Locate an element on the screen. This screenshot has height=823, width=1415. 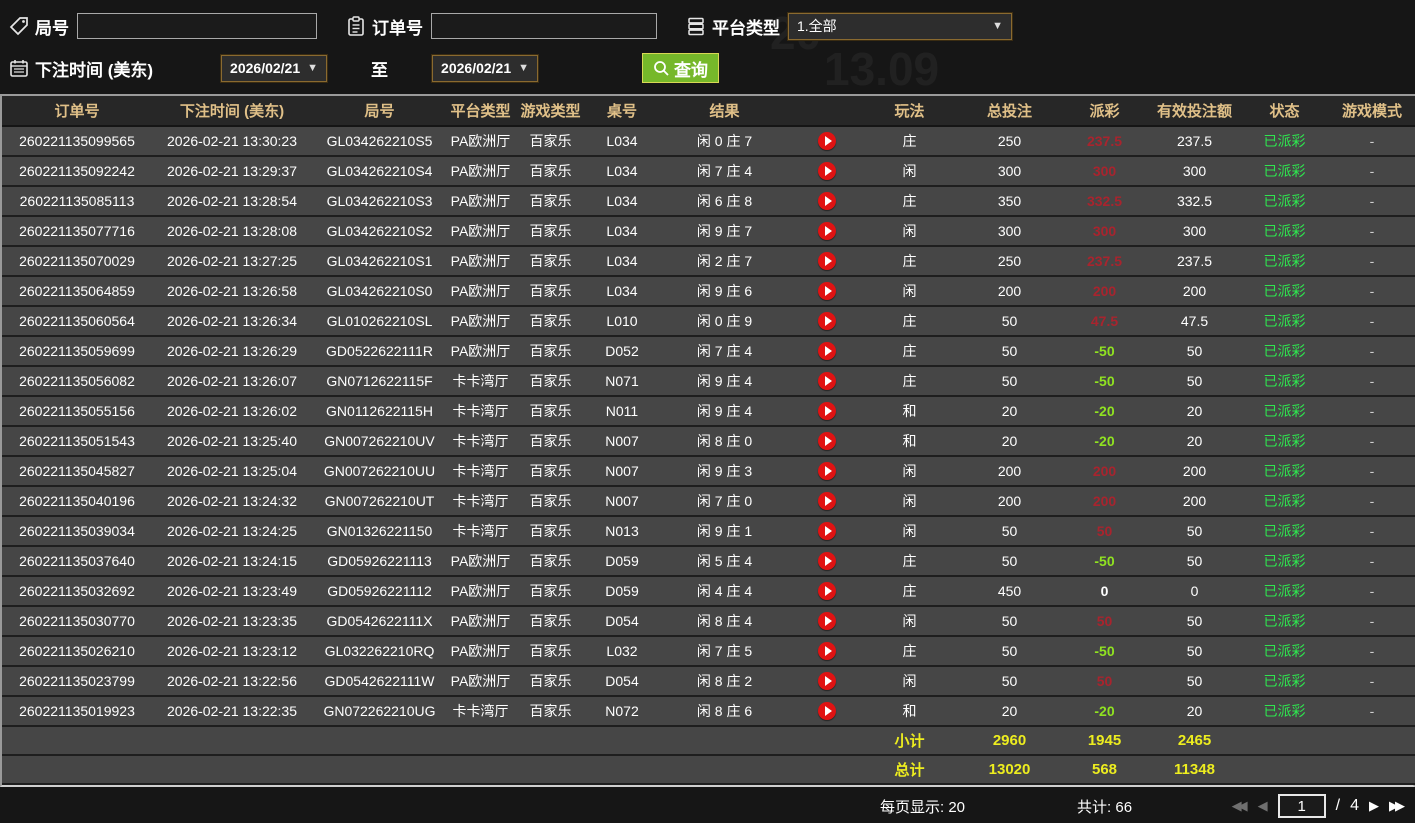
grand-total-payout: 568 is located at coordinates (1104, 770).